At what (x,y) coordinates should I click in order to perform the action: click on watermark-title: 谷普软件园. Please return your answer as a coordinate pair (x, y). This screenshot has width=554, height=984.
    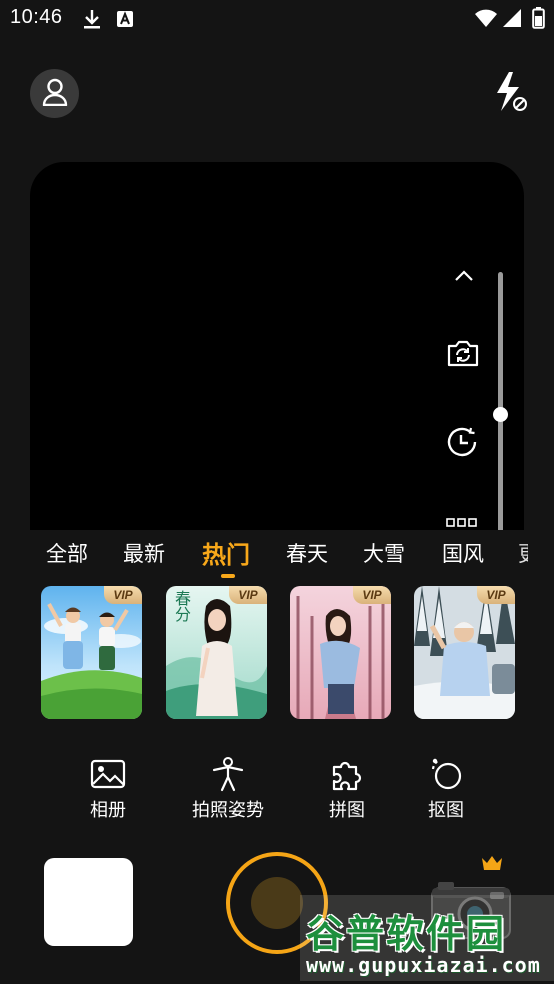
    Looking at the image, I should click on (406, 934).